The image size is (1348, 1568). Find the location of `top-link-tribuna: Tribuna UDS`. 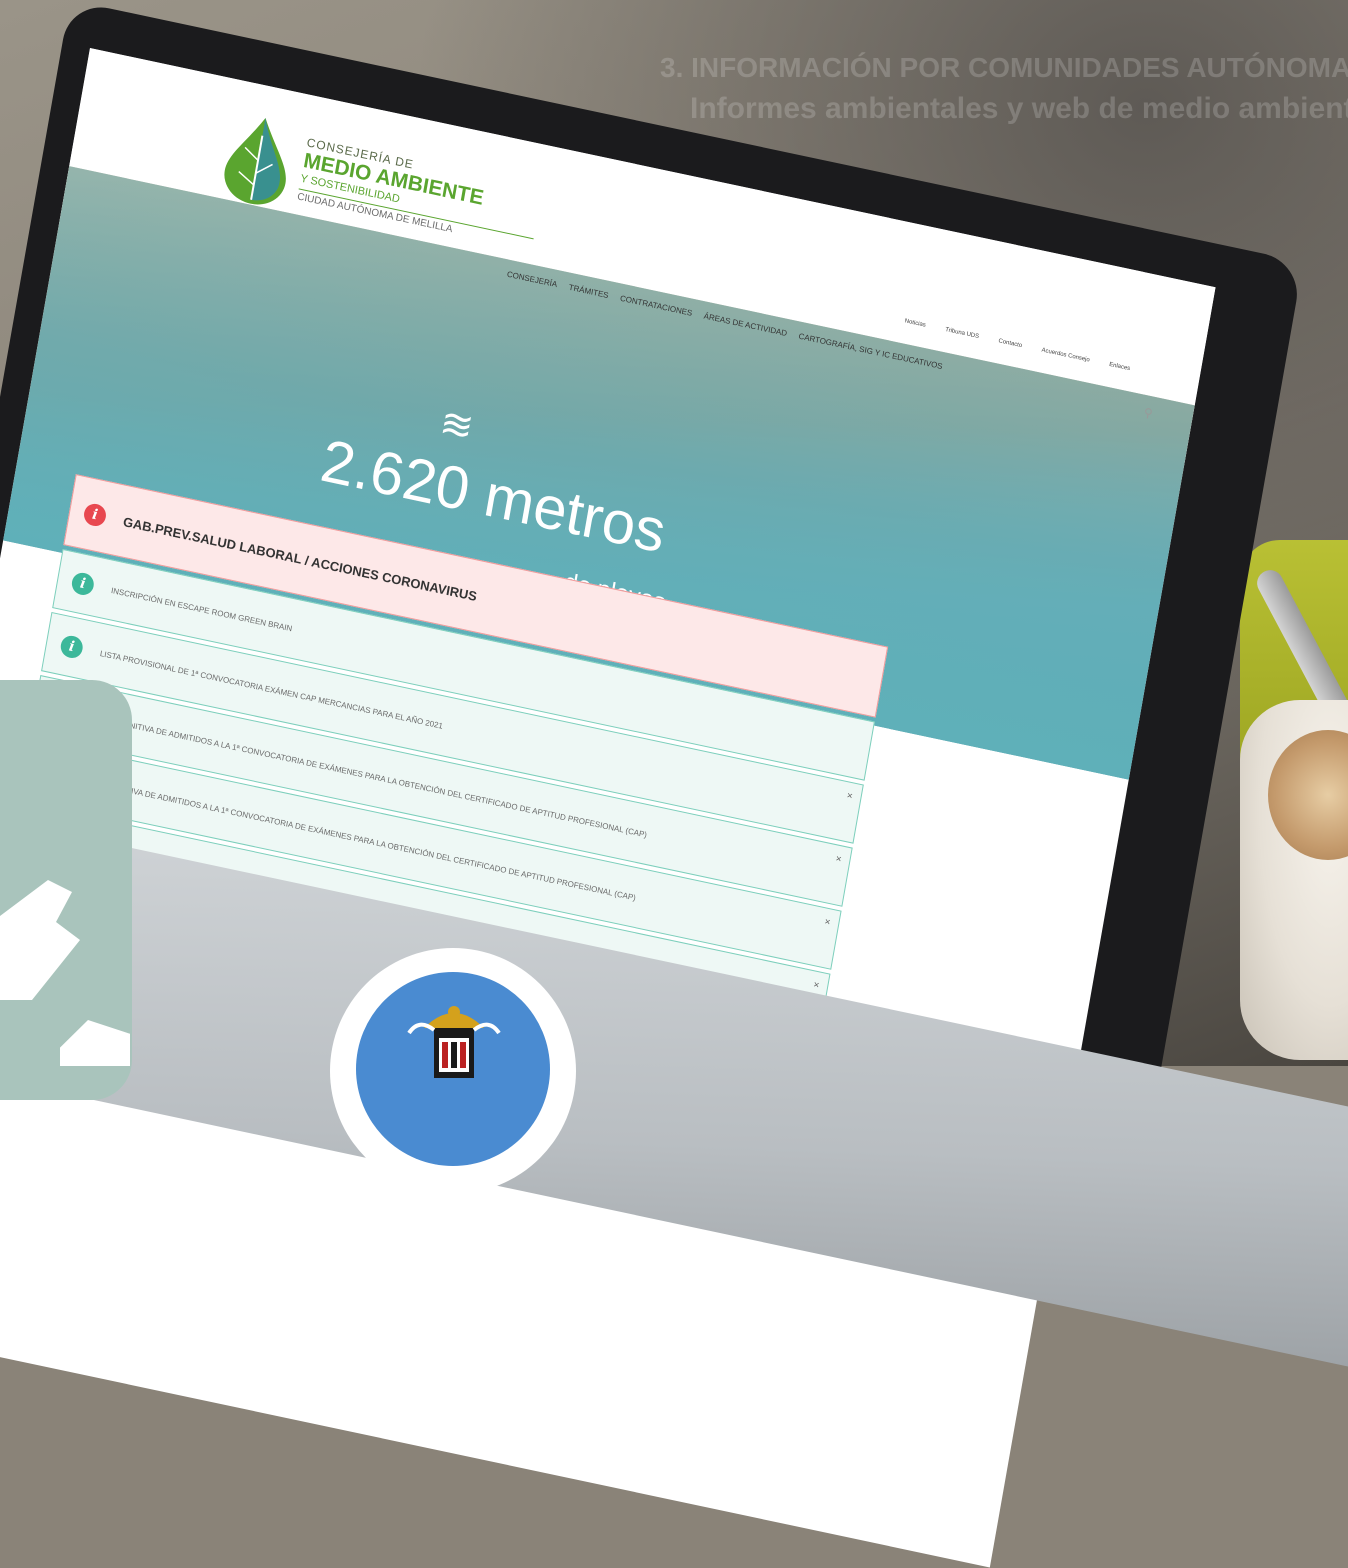

top-link-tribuna: Tribuna UDS is located at coordinates (962, 333).